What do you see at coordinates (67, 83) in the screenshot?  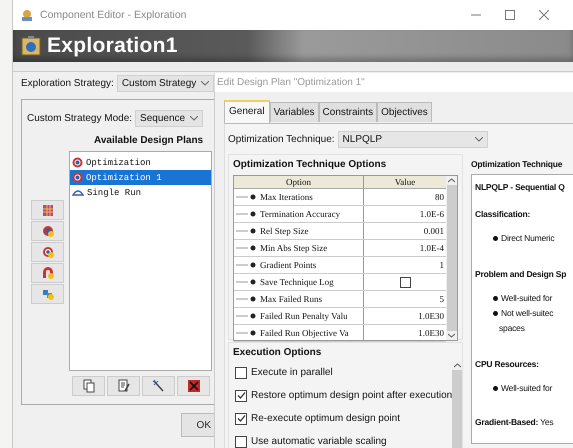 I see `strategy-label: Exploration Strategy:` at bounding box center [67, 83].